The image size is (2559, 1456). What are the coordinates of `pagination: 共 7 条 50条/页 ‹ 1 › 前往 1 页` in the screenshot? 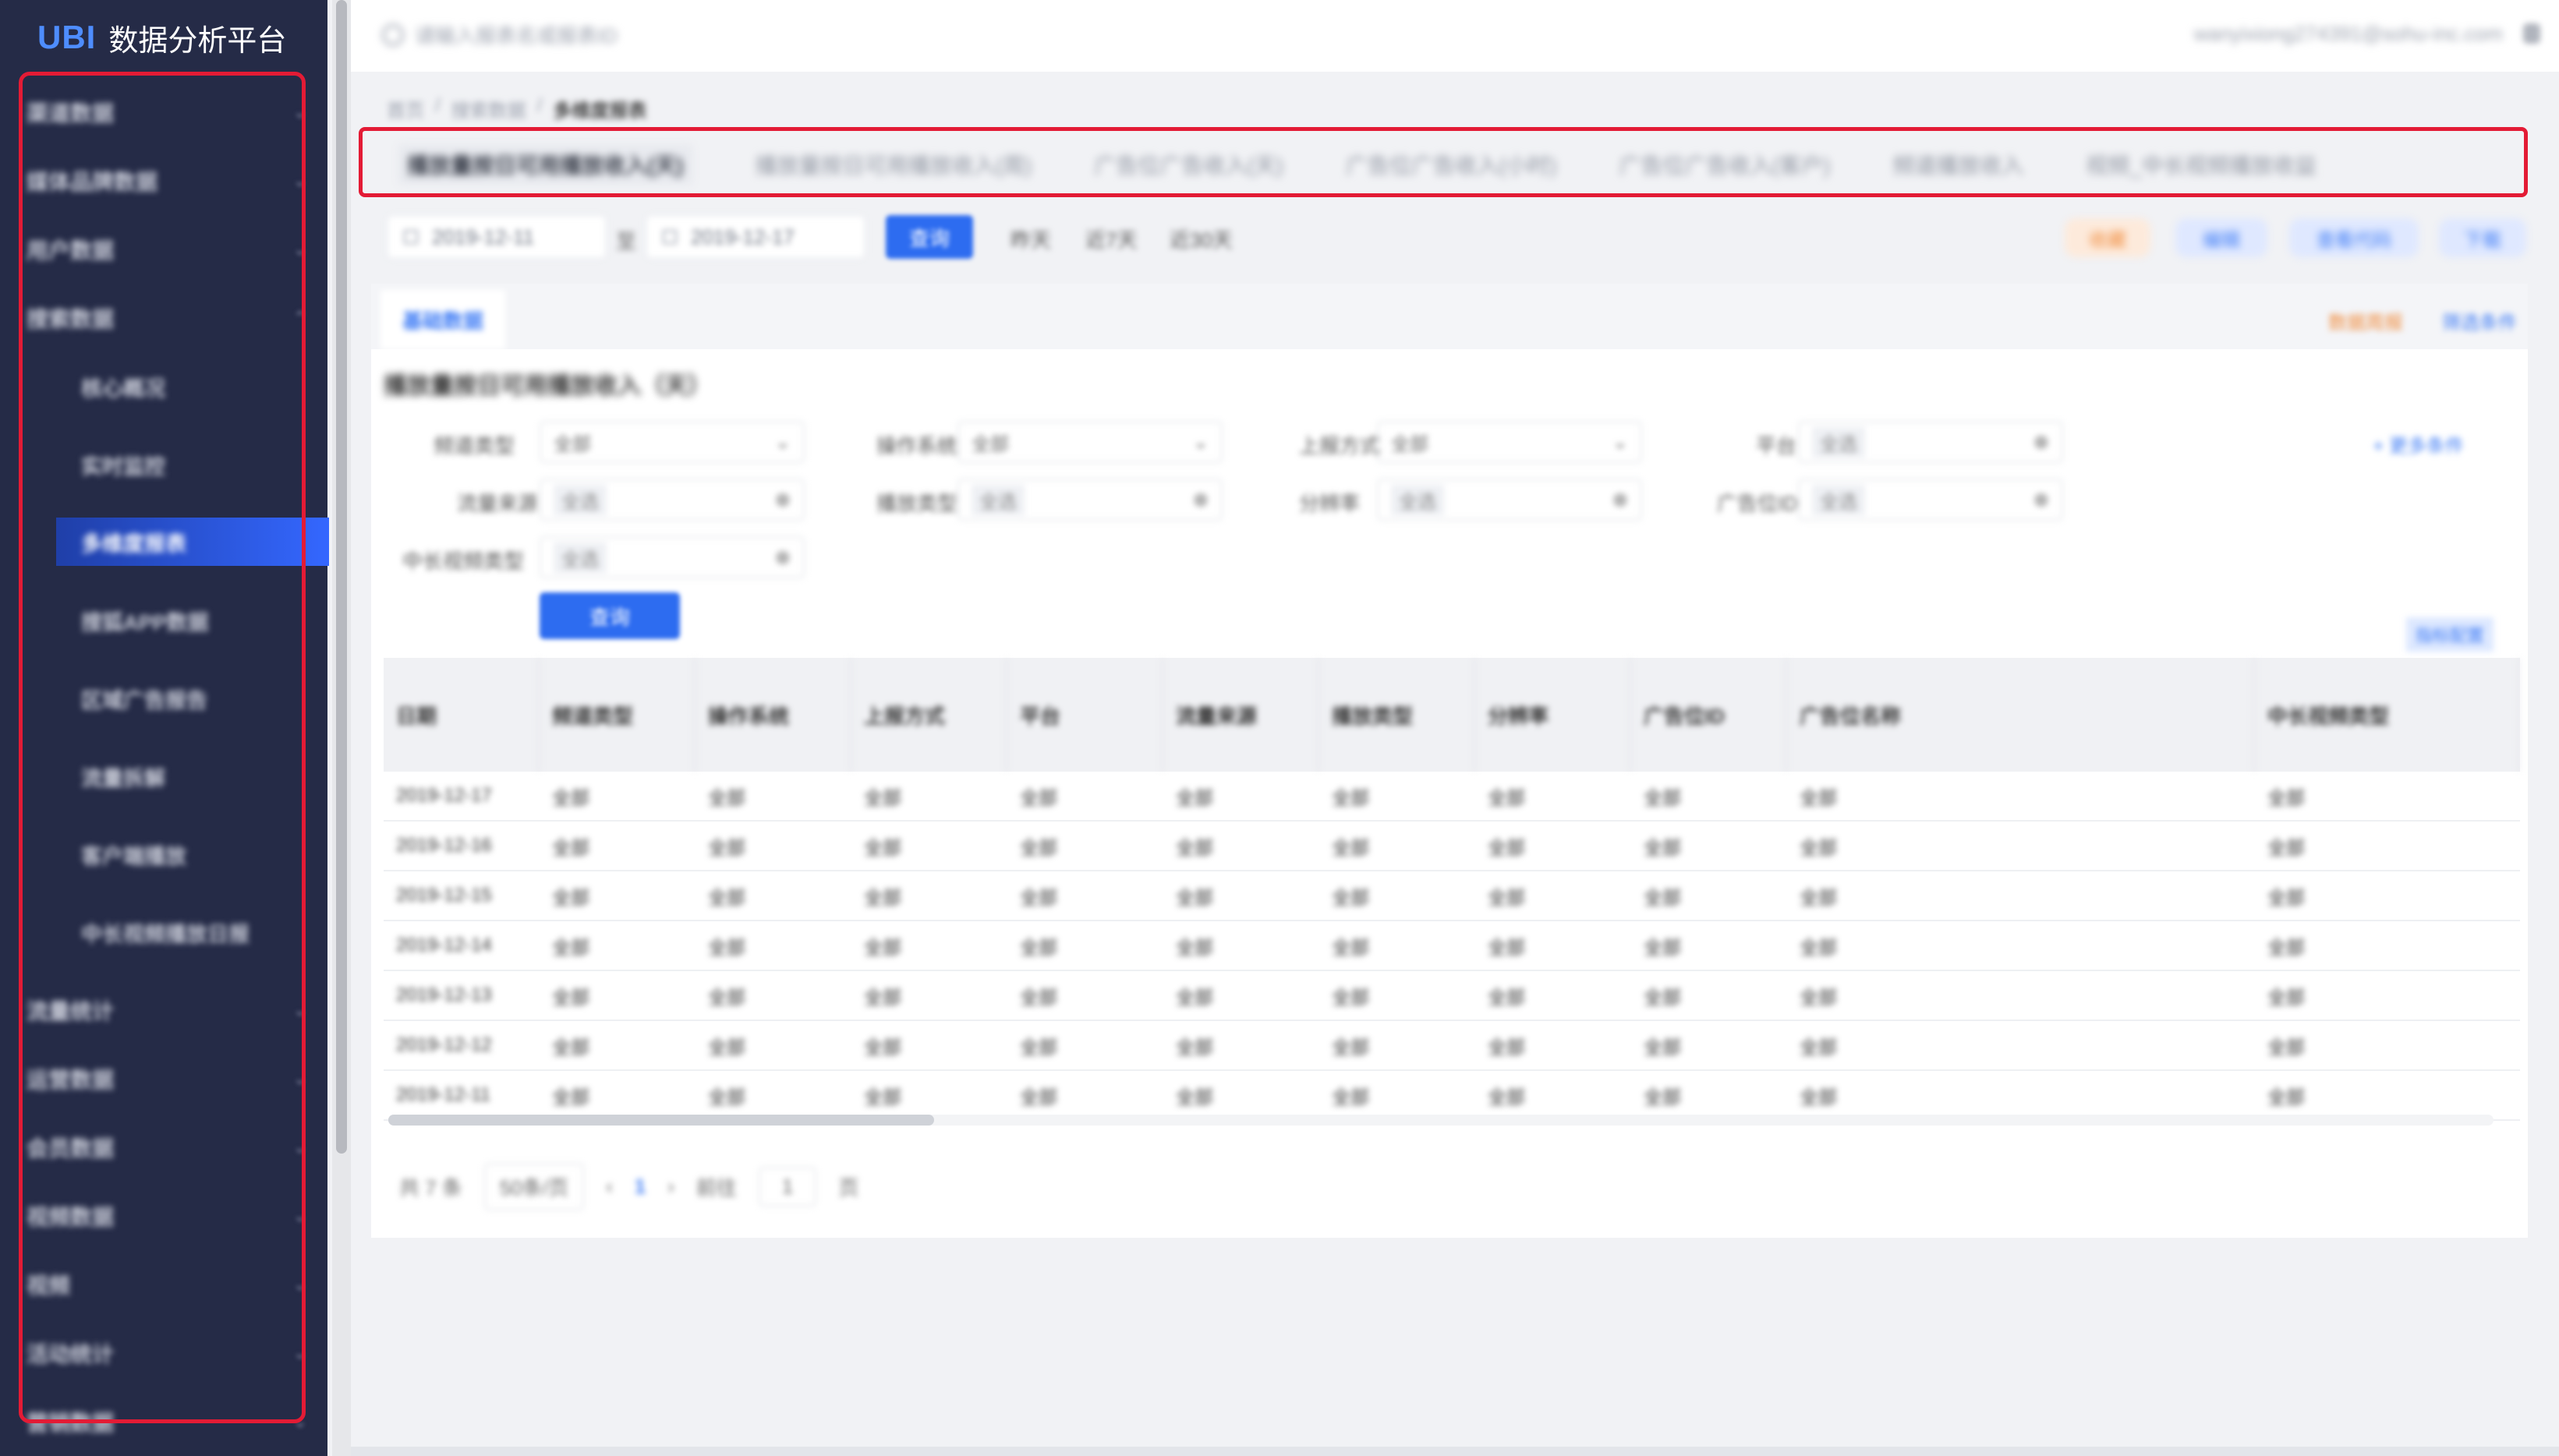 It's located at (628, 1186).